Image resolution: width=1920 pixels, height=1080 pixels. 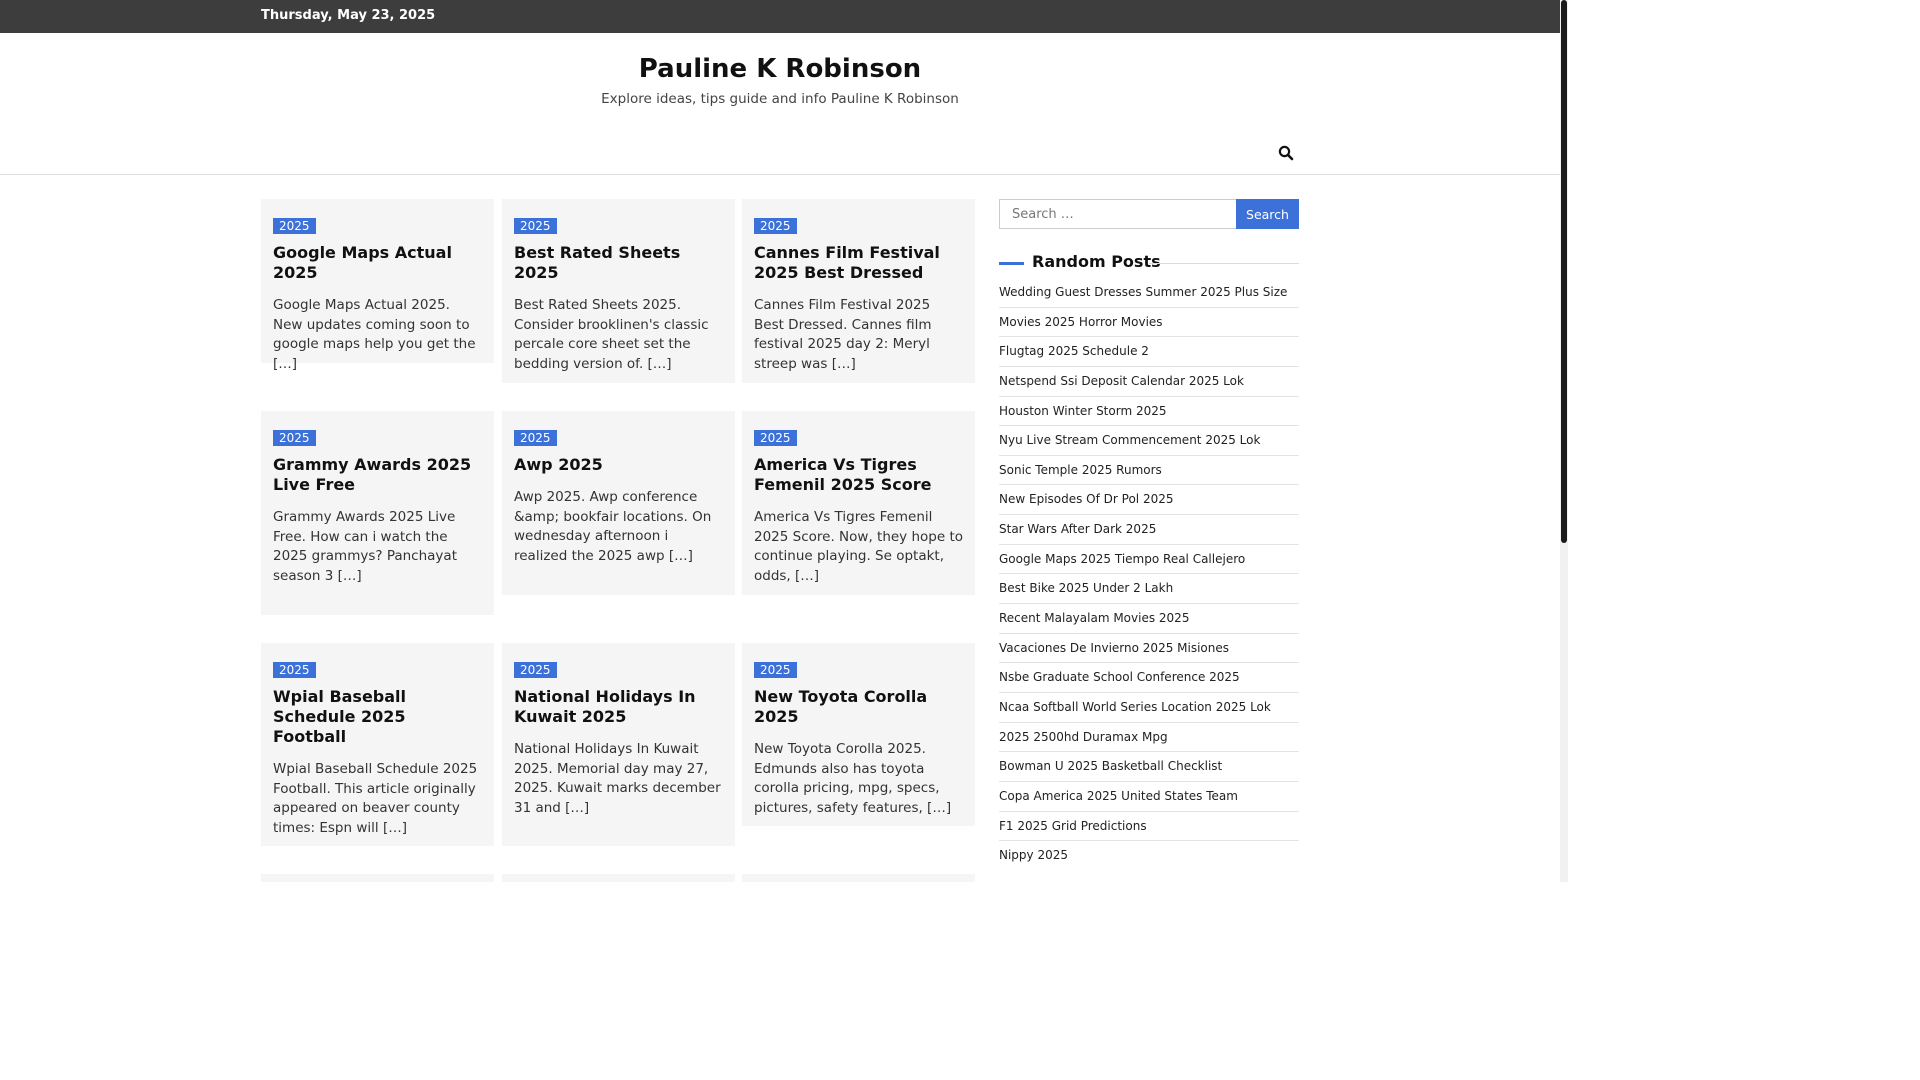 I want to click on list-item: Copa America 2025 United States Team, so click(x=1149, y=797).